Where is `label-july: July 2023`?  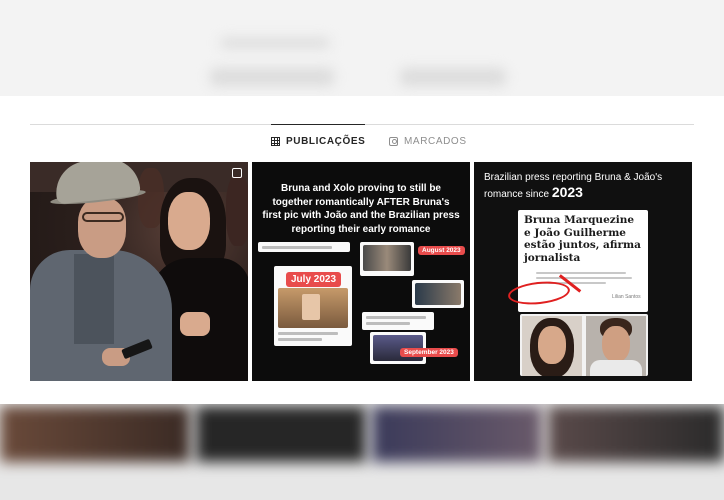 label-july: July 2023 is located at coordinates (314, 279).